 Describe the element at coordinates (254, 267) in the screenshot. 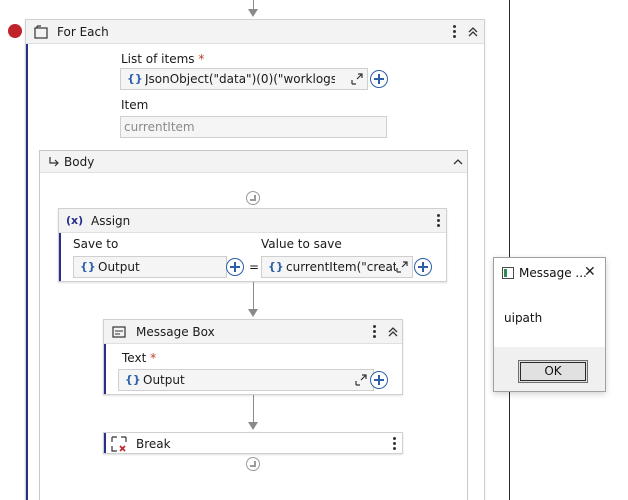

I see `equals-sign: =` at that location.